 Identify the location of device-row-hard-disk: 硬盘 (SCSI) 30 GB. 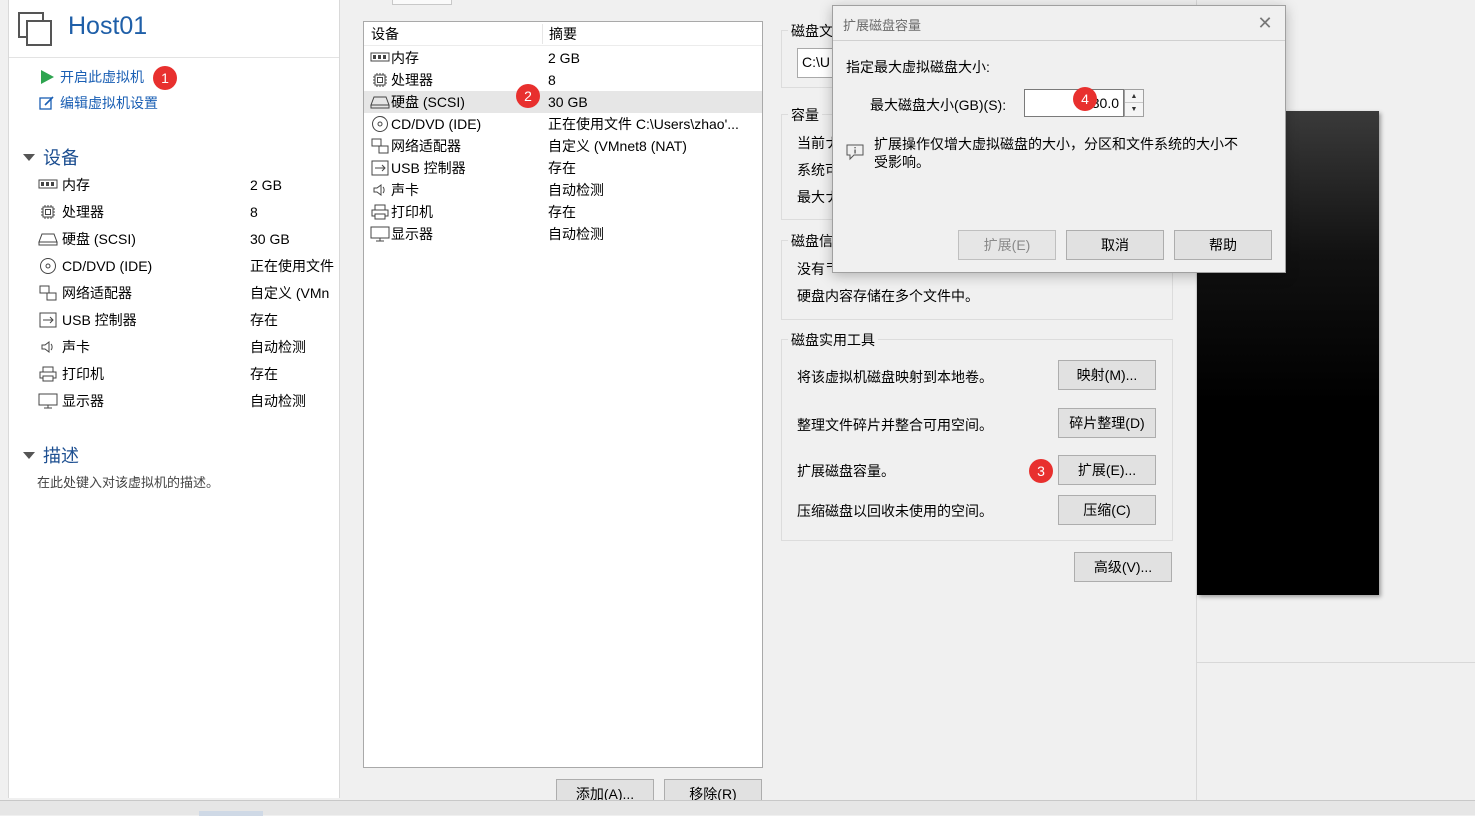
(188, 239).